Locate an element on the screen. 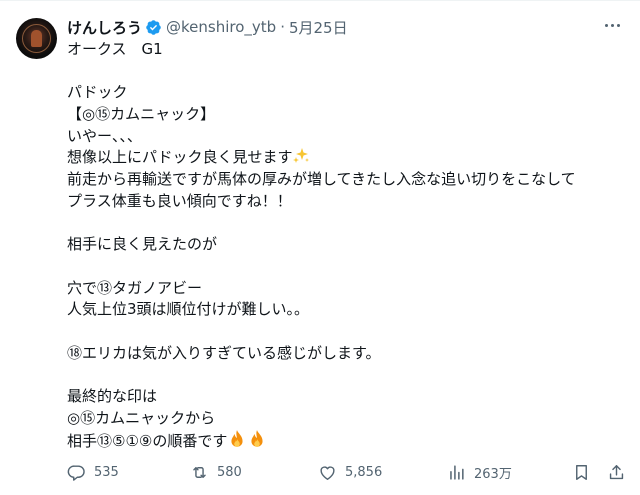 The width and height of the screenshot is (640, 495). reply-button: 535 is located at coordinates (93, 472).